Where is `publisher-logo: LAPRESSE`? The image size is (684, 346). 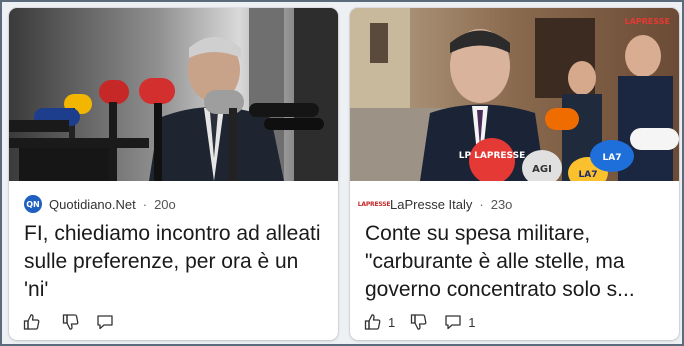 publisher-logo: LAPRESSE is located at coordinates (374, 204).